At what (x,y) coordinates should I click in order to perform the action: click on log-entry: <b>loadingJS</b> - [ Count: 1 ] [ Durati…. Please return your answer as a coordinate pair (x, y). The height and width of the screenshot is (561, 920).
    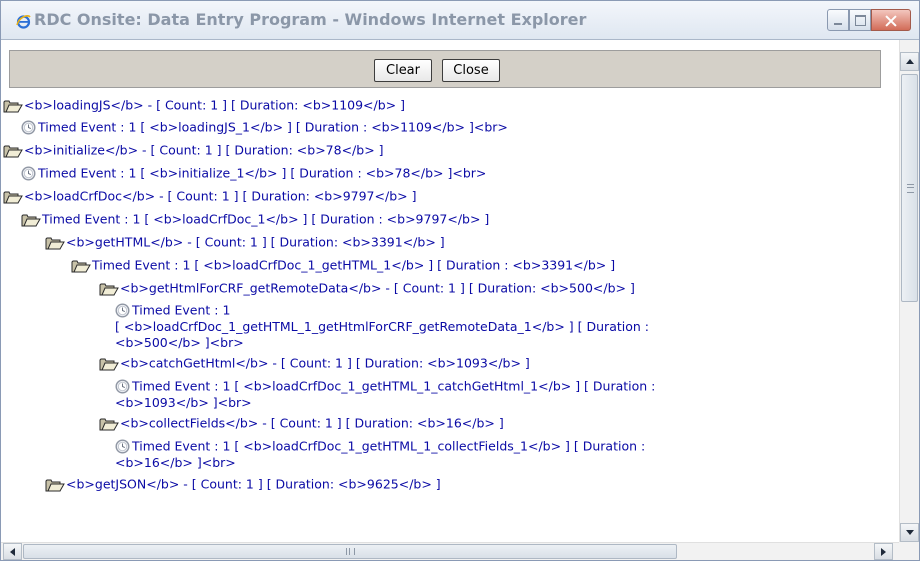
    Looking at the image, I should click on (204, 105).